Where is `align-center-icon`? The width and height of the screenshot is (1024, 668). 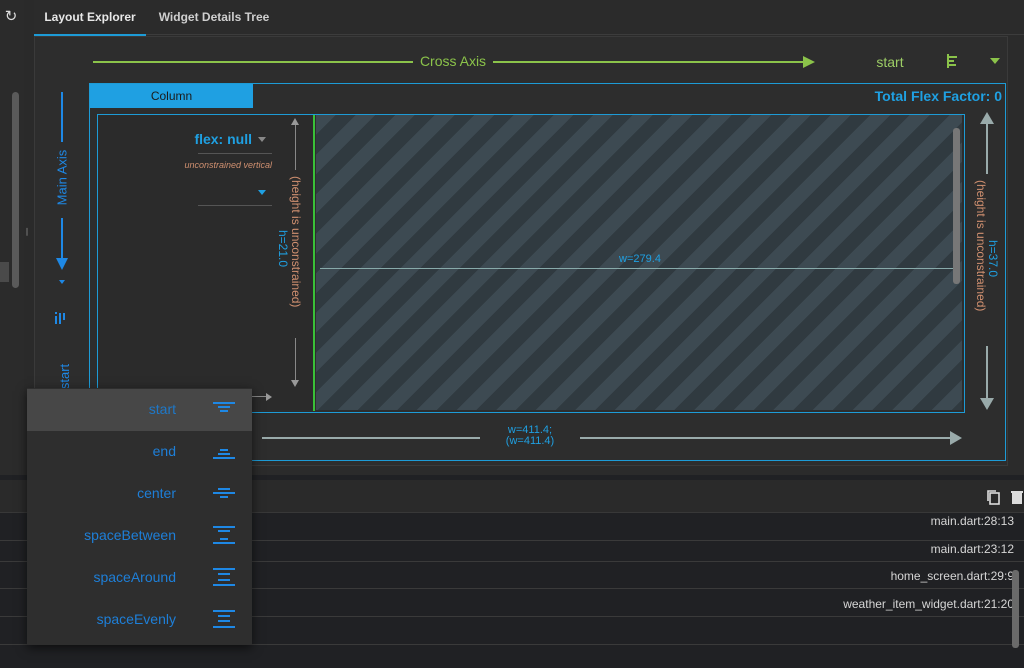
align-center-icon is located at coordinates (224, 493).